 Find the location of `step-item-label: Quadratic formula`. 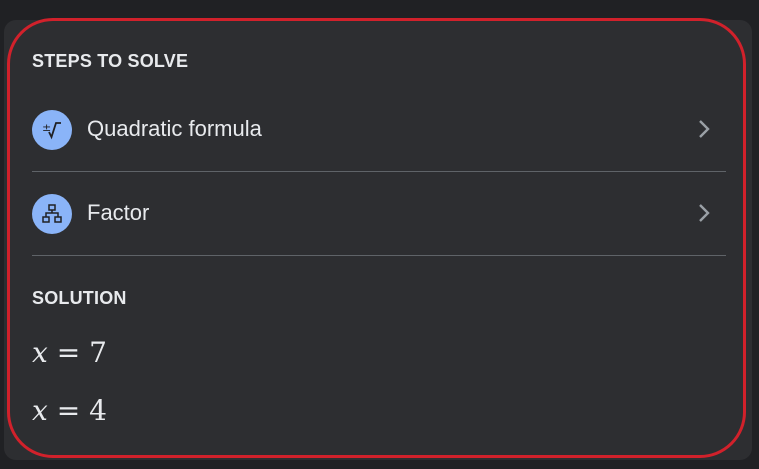

step-item-label: Quadratic formula is located at coordinates (174, 128).